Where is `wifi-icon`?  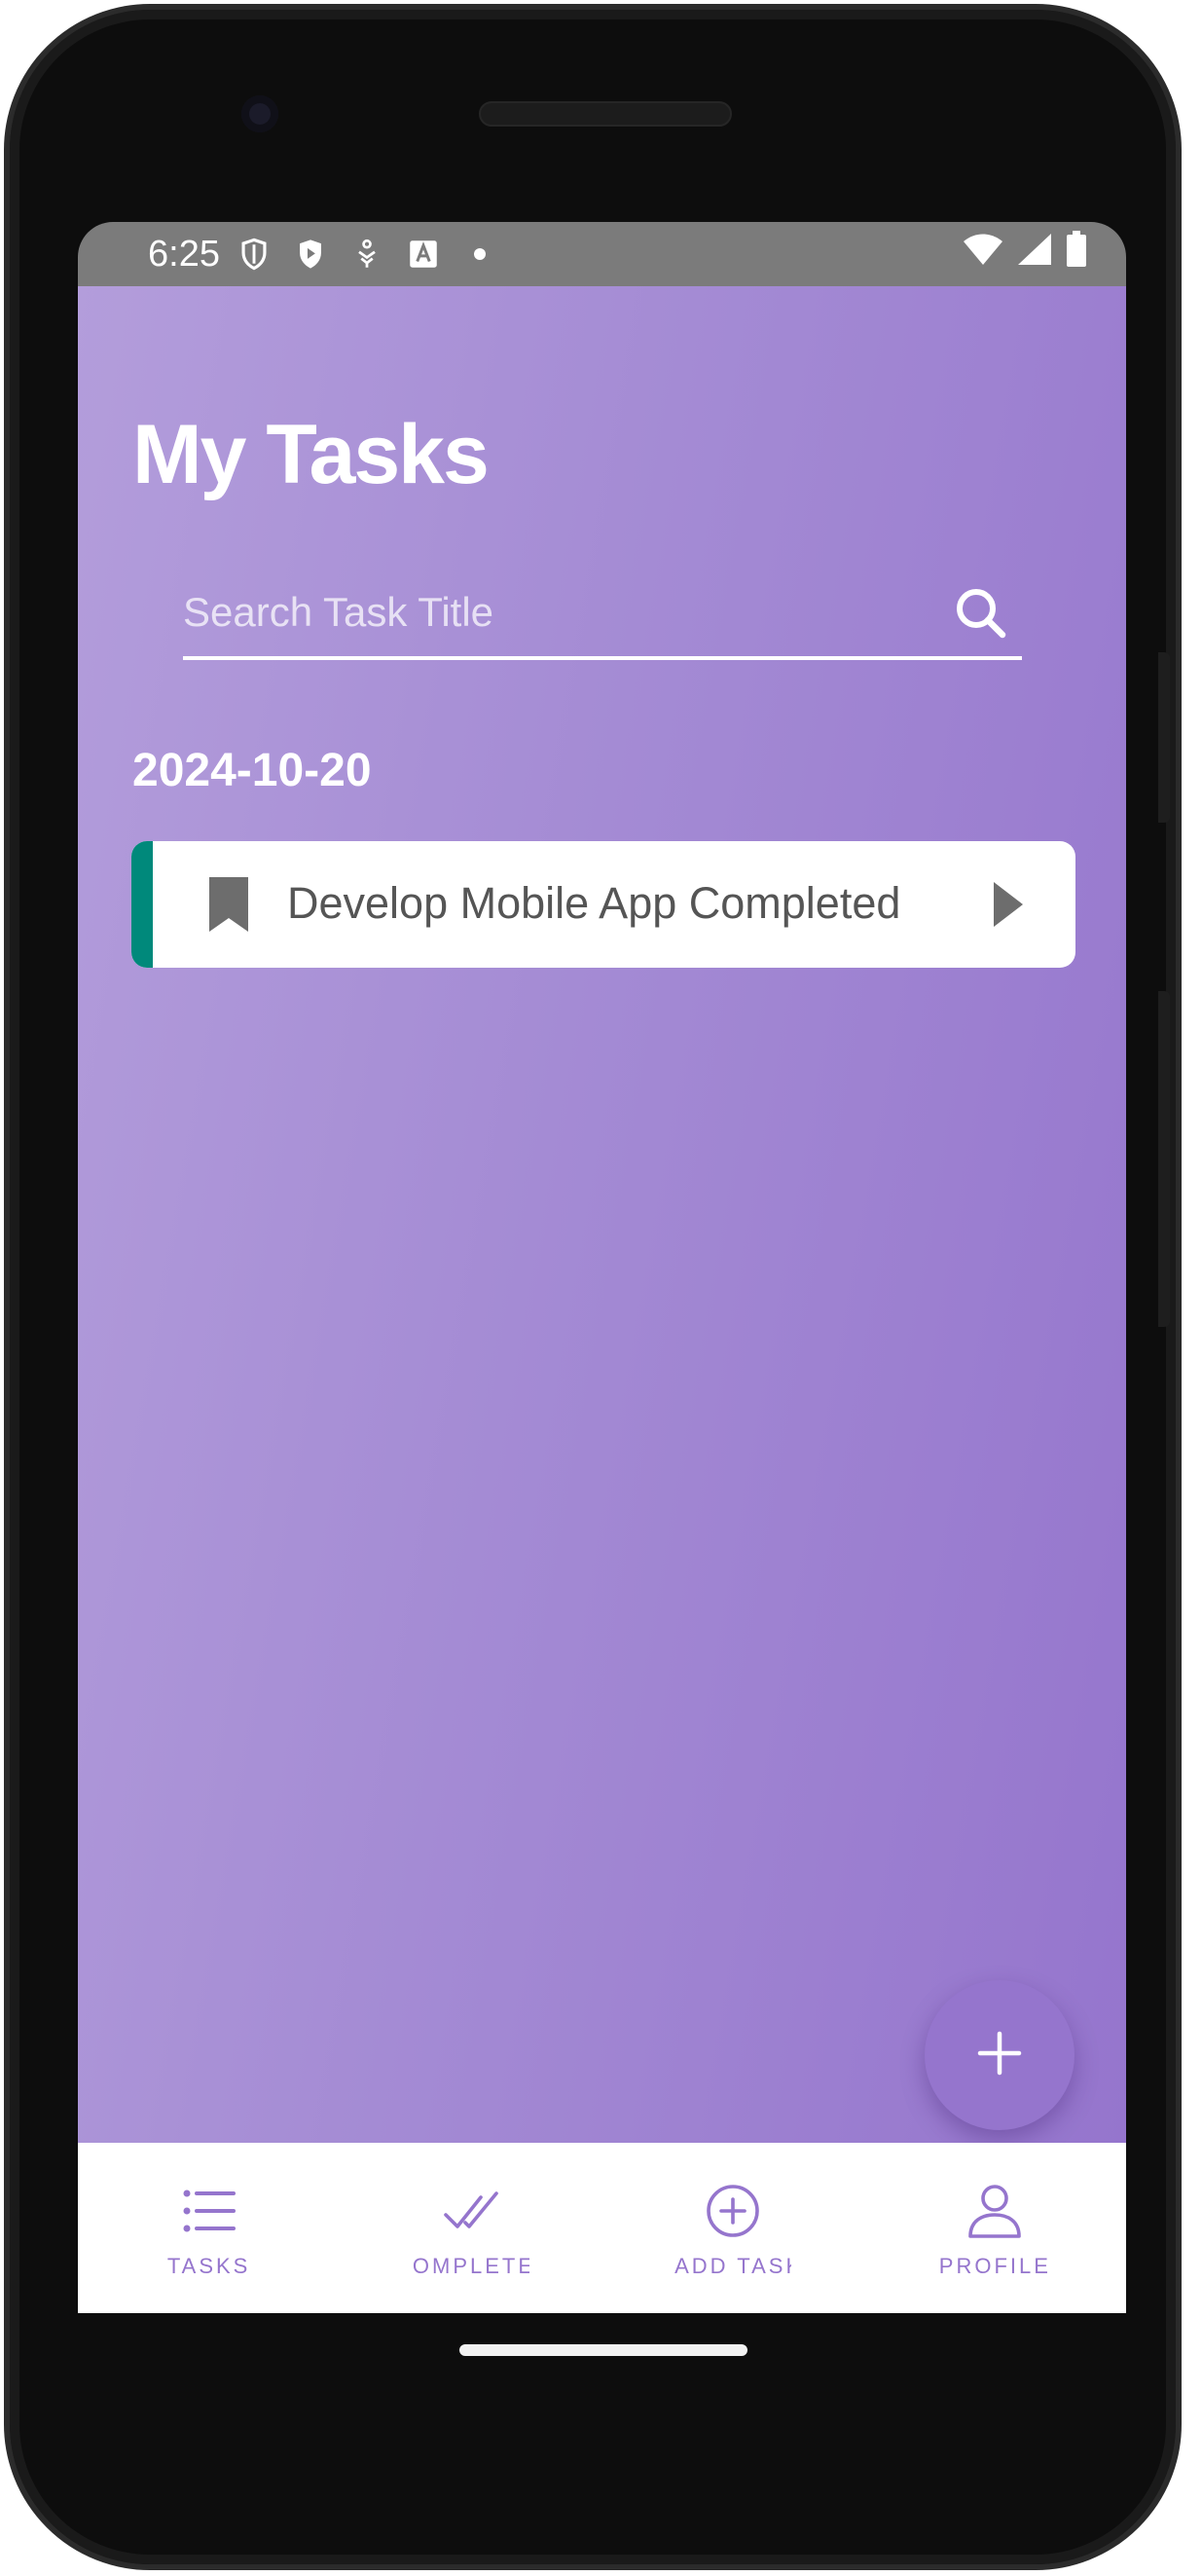 wifi-icon is located at coordinates (983, 255).